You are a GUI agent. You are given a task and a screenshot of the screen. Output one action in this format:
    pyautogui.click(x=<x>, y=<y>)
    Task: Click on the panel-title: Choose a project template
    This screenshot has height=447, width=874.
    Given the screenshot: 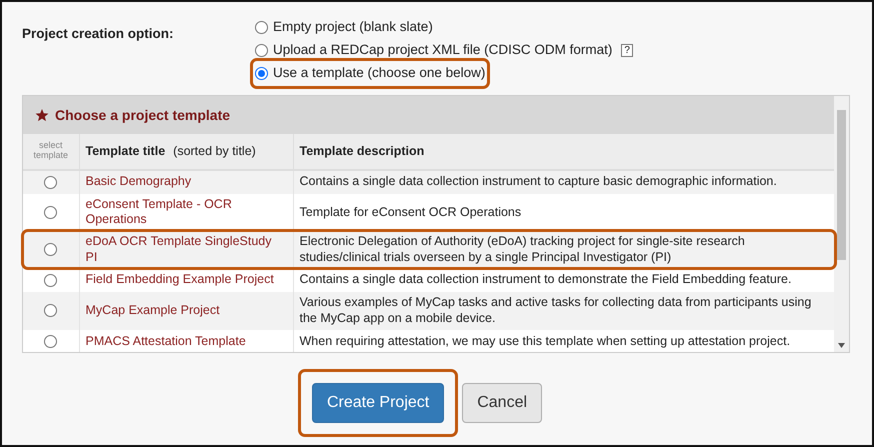 What is the action you would take?
    pyautogui.click(x=142, y=115)
    